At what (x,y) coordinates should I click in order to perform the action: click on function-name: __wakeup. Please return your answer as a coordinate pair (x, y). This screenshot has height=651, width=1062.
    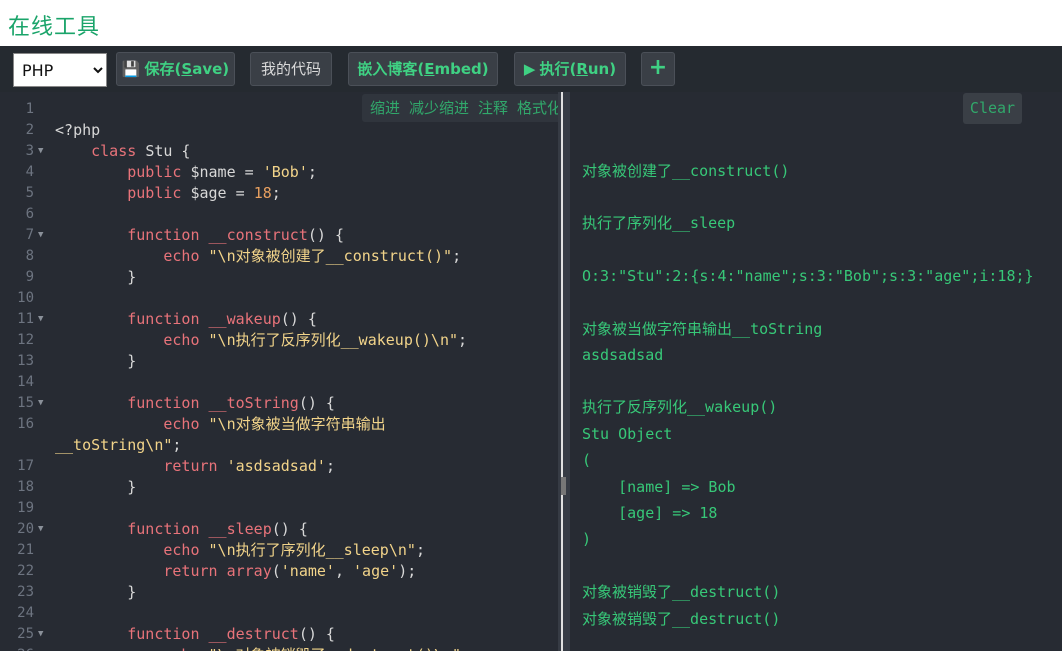
    Looking at the image, I should click on (244, 319).